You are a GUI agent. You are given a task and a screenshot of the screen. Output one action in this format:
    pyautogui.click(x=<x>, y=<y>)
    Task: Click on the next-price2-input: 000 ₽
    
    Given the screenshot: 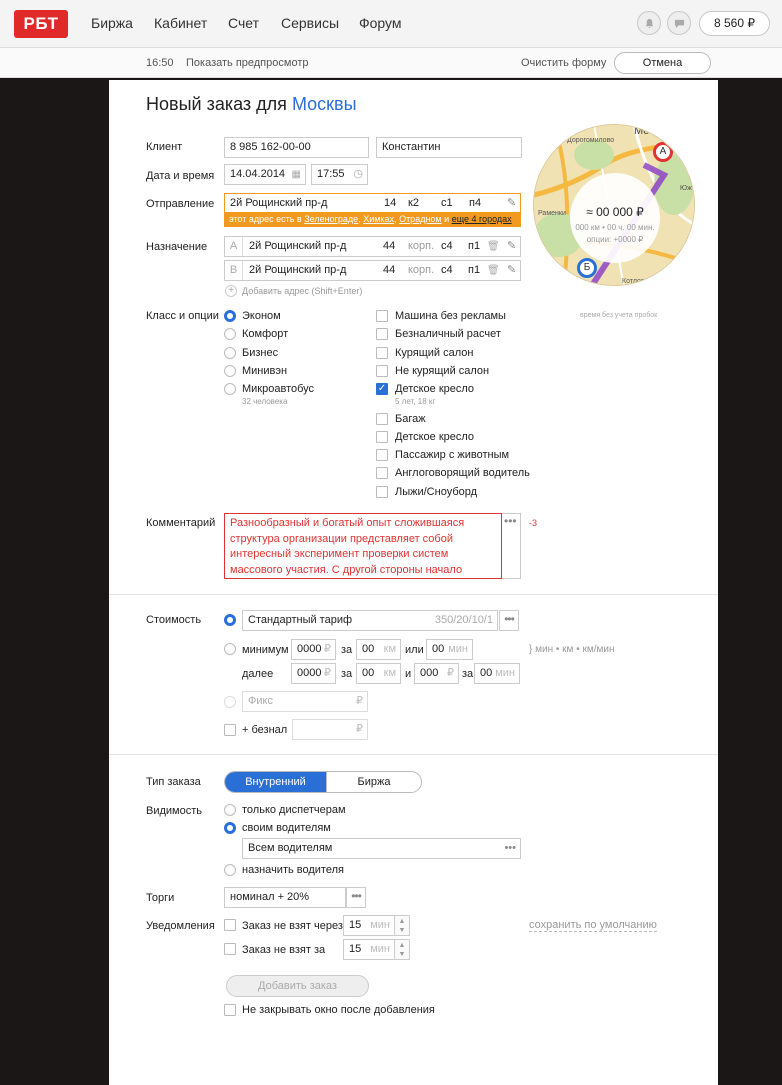 What is the action you would take?
    pyautogui.click(x=436, y=673)
    